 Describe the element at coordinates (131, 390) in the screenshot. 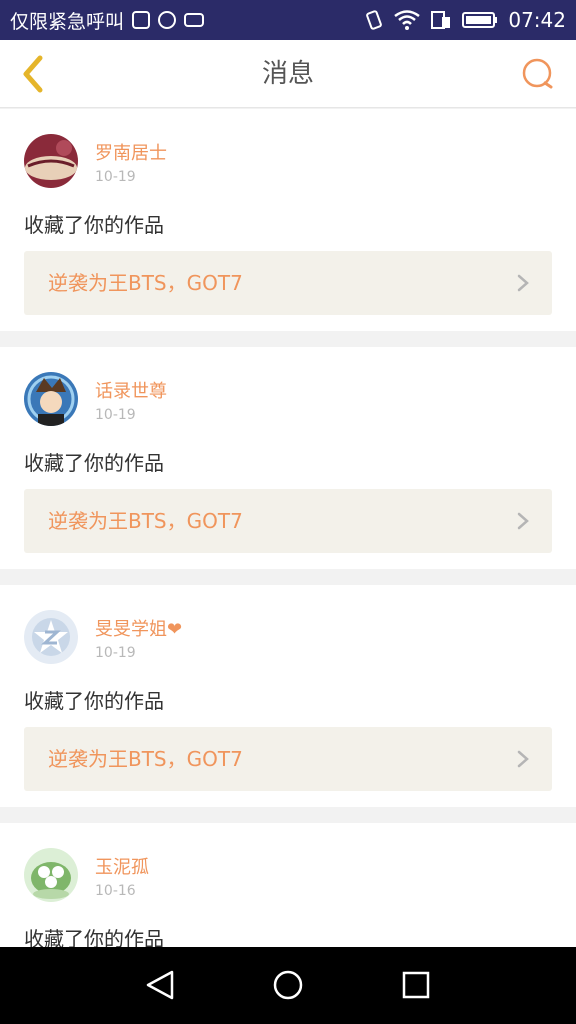

I see `user-name: 话录世尊` at that location.